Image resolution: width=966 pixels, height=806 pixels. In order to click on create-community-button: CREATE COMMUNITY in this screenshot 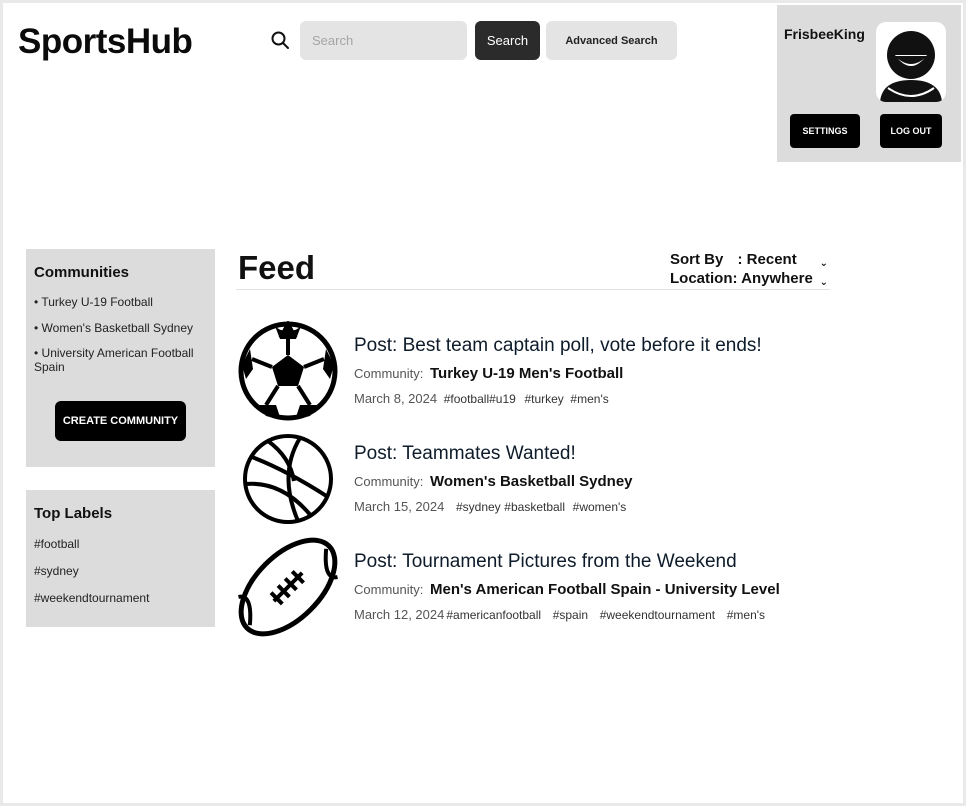, I will do `click(120, 421)`.